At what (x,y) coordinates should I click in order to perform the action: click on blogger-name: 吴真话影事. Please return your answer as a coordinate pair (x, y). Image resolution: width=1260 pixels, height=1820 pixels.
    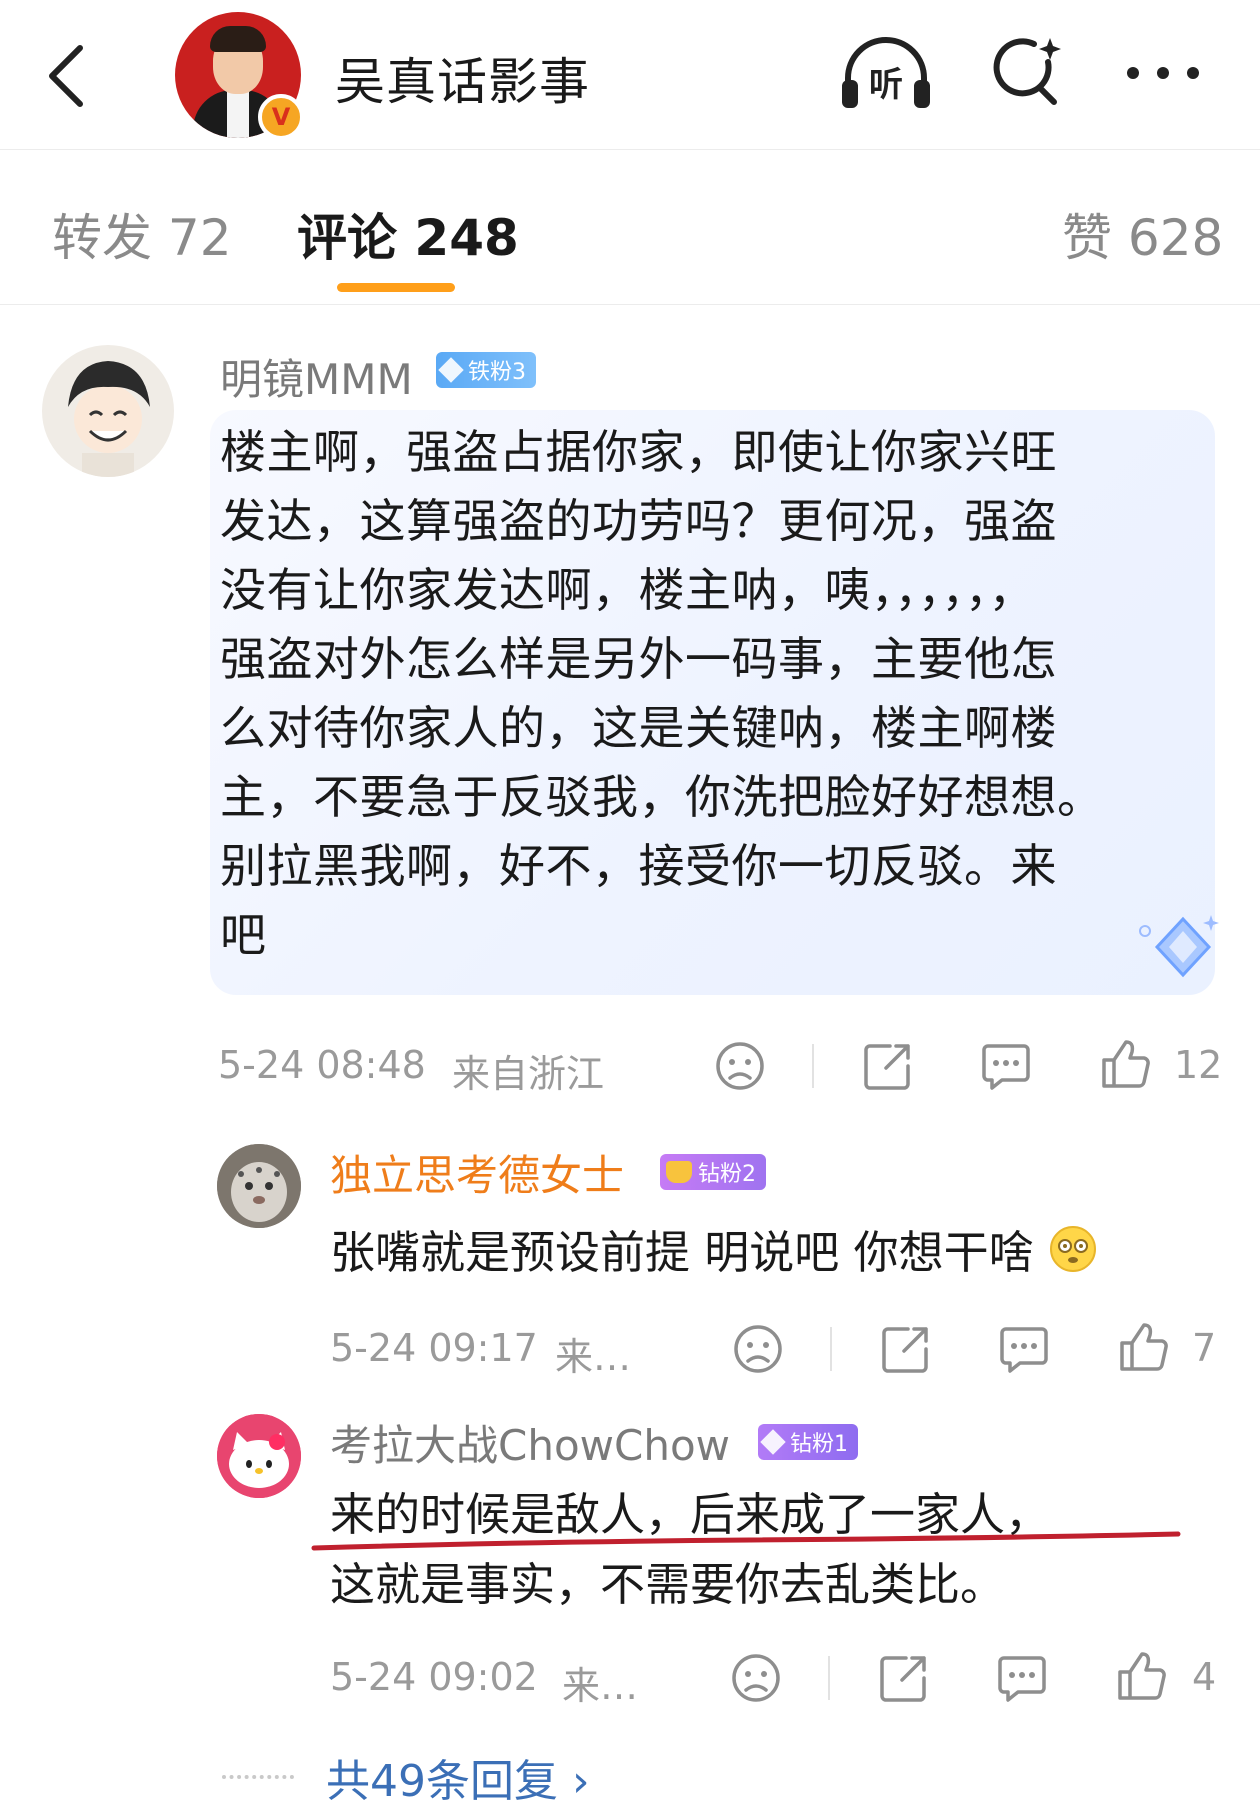
    Looking at the image, I should click on (462, 78).